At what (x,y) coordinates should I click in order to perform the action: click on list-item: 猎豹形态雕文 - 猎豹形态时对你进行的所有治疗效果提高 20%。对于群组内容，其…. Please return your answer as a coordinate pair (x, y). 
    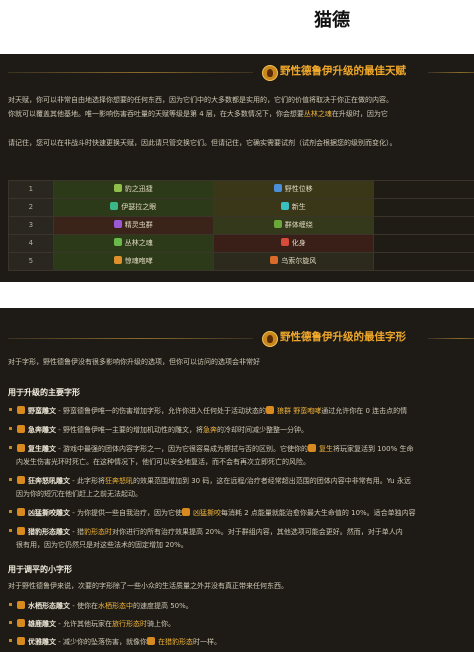
    Looking at the image, I should click on (241, 532).